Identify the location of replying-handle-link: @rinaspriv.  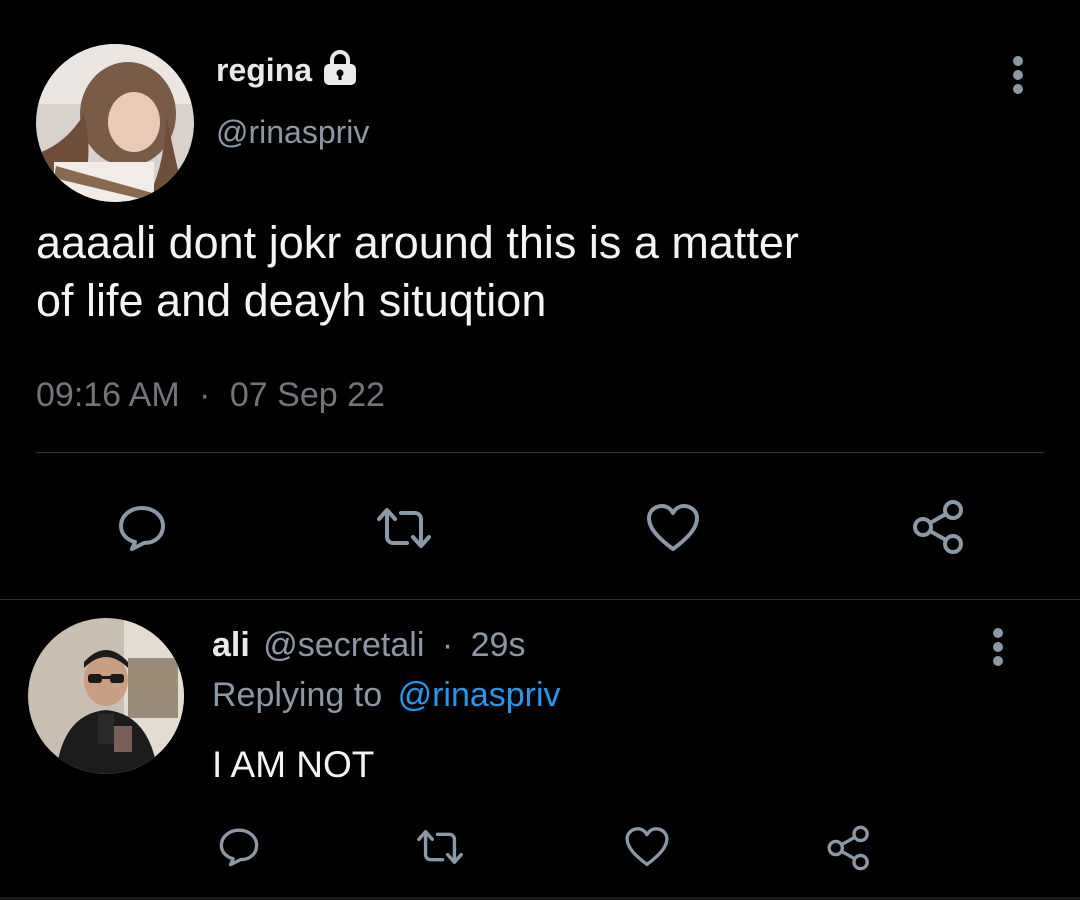
(479, 695).